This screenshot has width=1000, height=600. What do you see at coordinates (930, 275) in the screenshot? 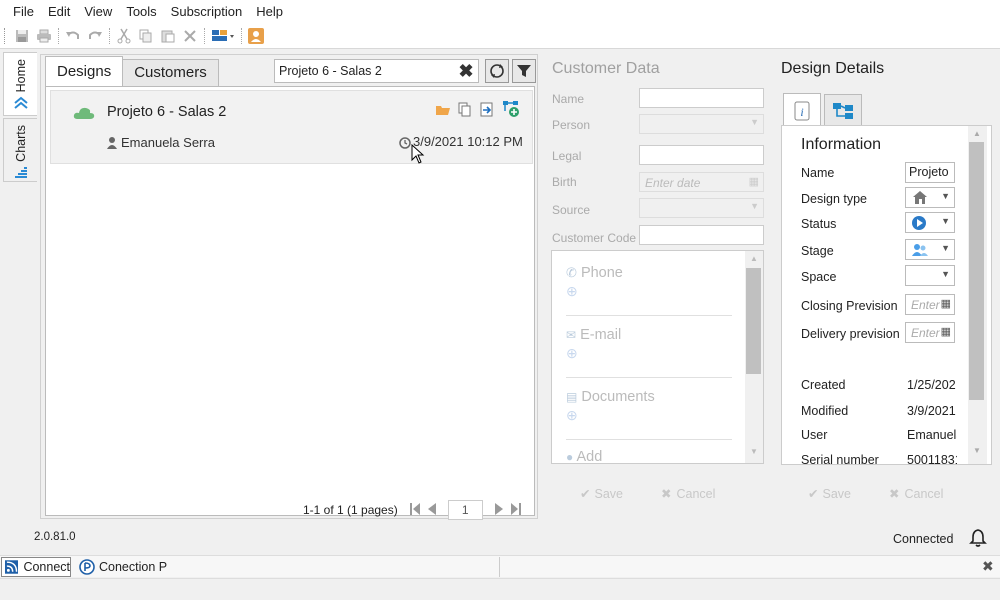
I see `space-select: ▼` at bounding box center [930, 275].